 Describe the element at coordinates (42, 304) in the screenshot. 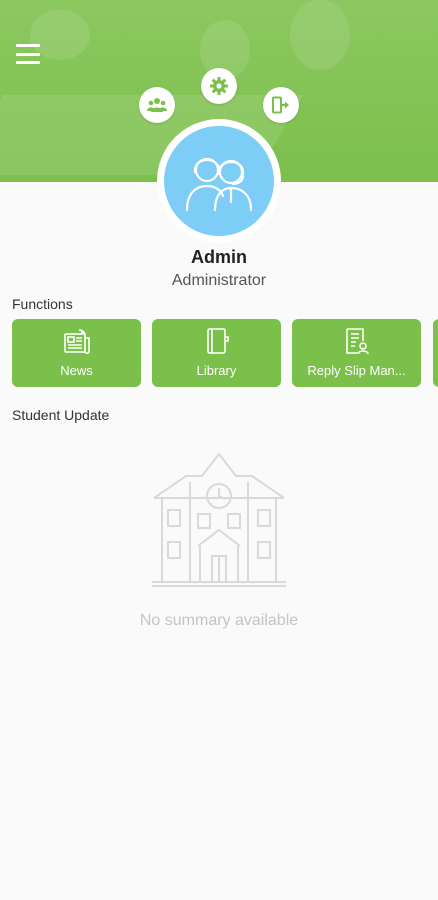

I see `functions-heading: Functions` at that location.